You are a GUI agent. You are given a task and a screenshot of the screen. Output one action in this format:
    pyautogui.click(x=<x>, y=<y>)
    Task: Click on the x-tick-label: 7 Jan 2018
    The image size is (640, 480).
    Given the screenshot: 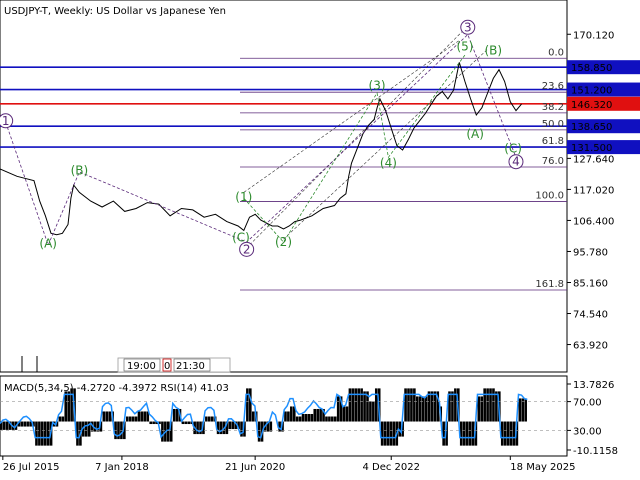 What is the action you would take?
    pyautogui.click(x=122, y=467)
    